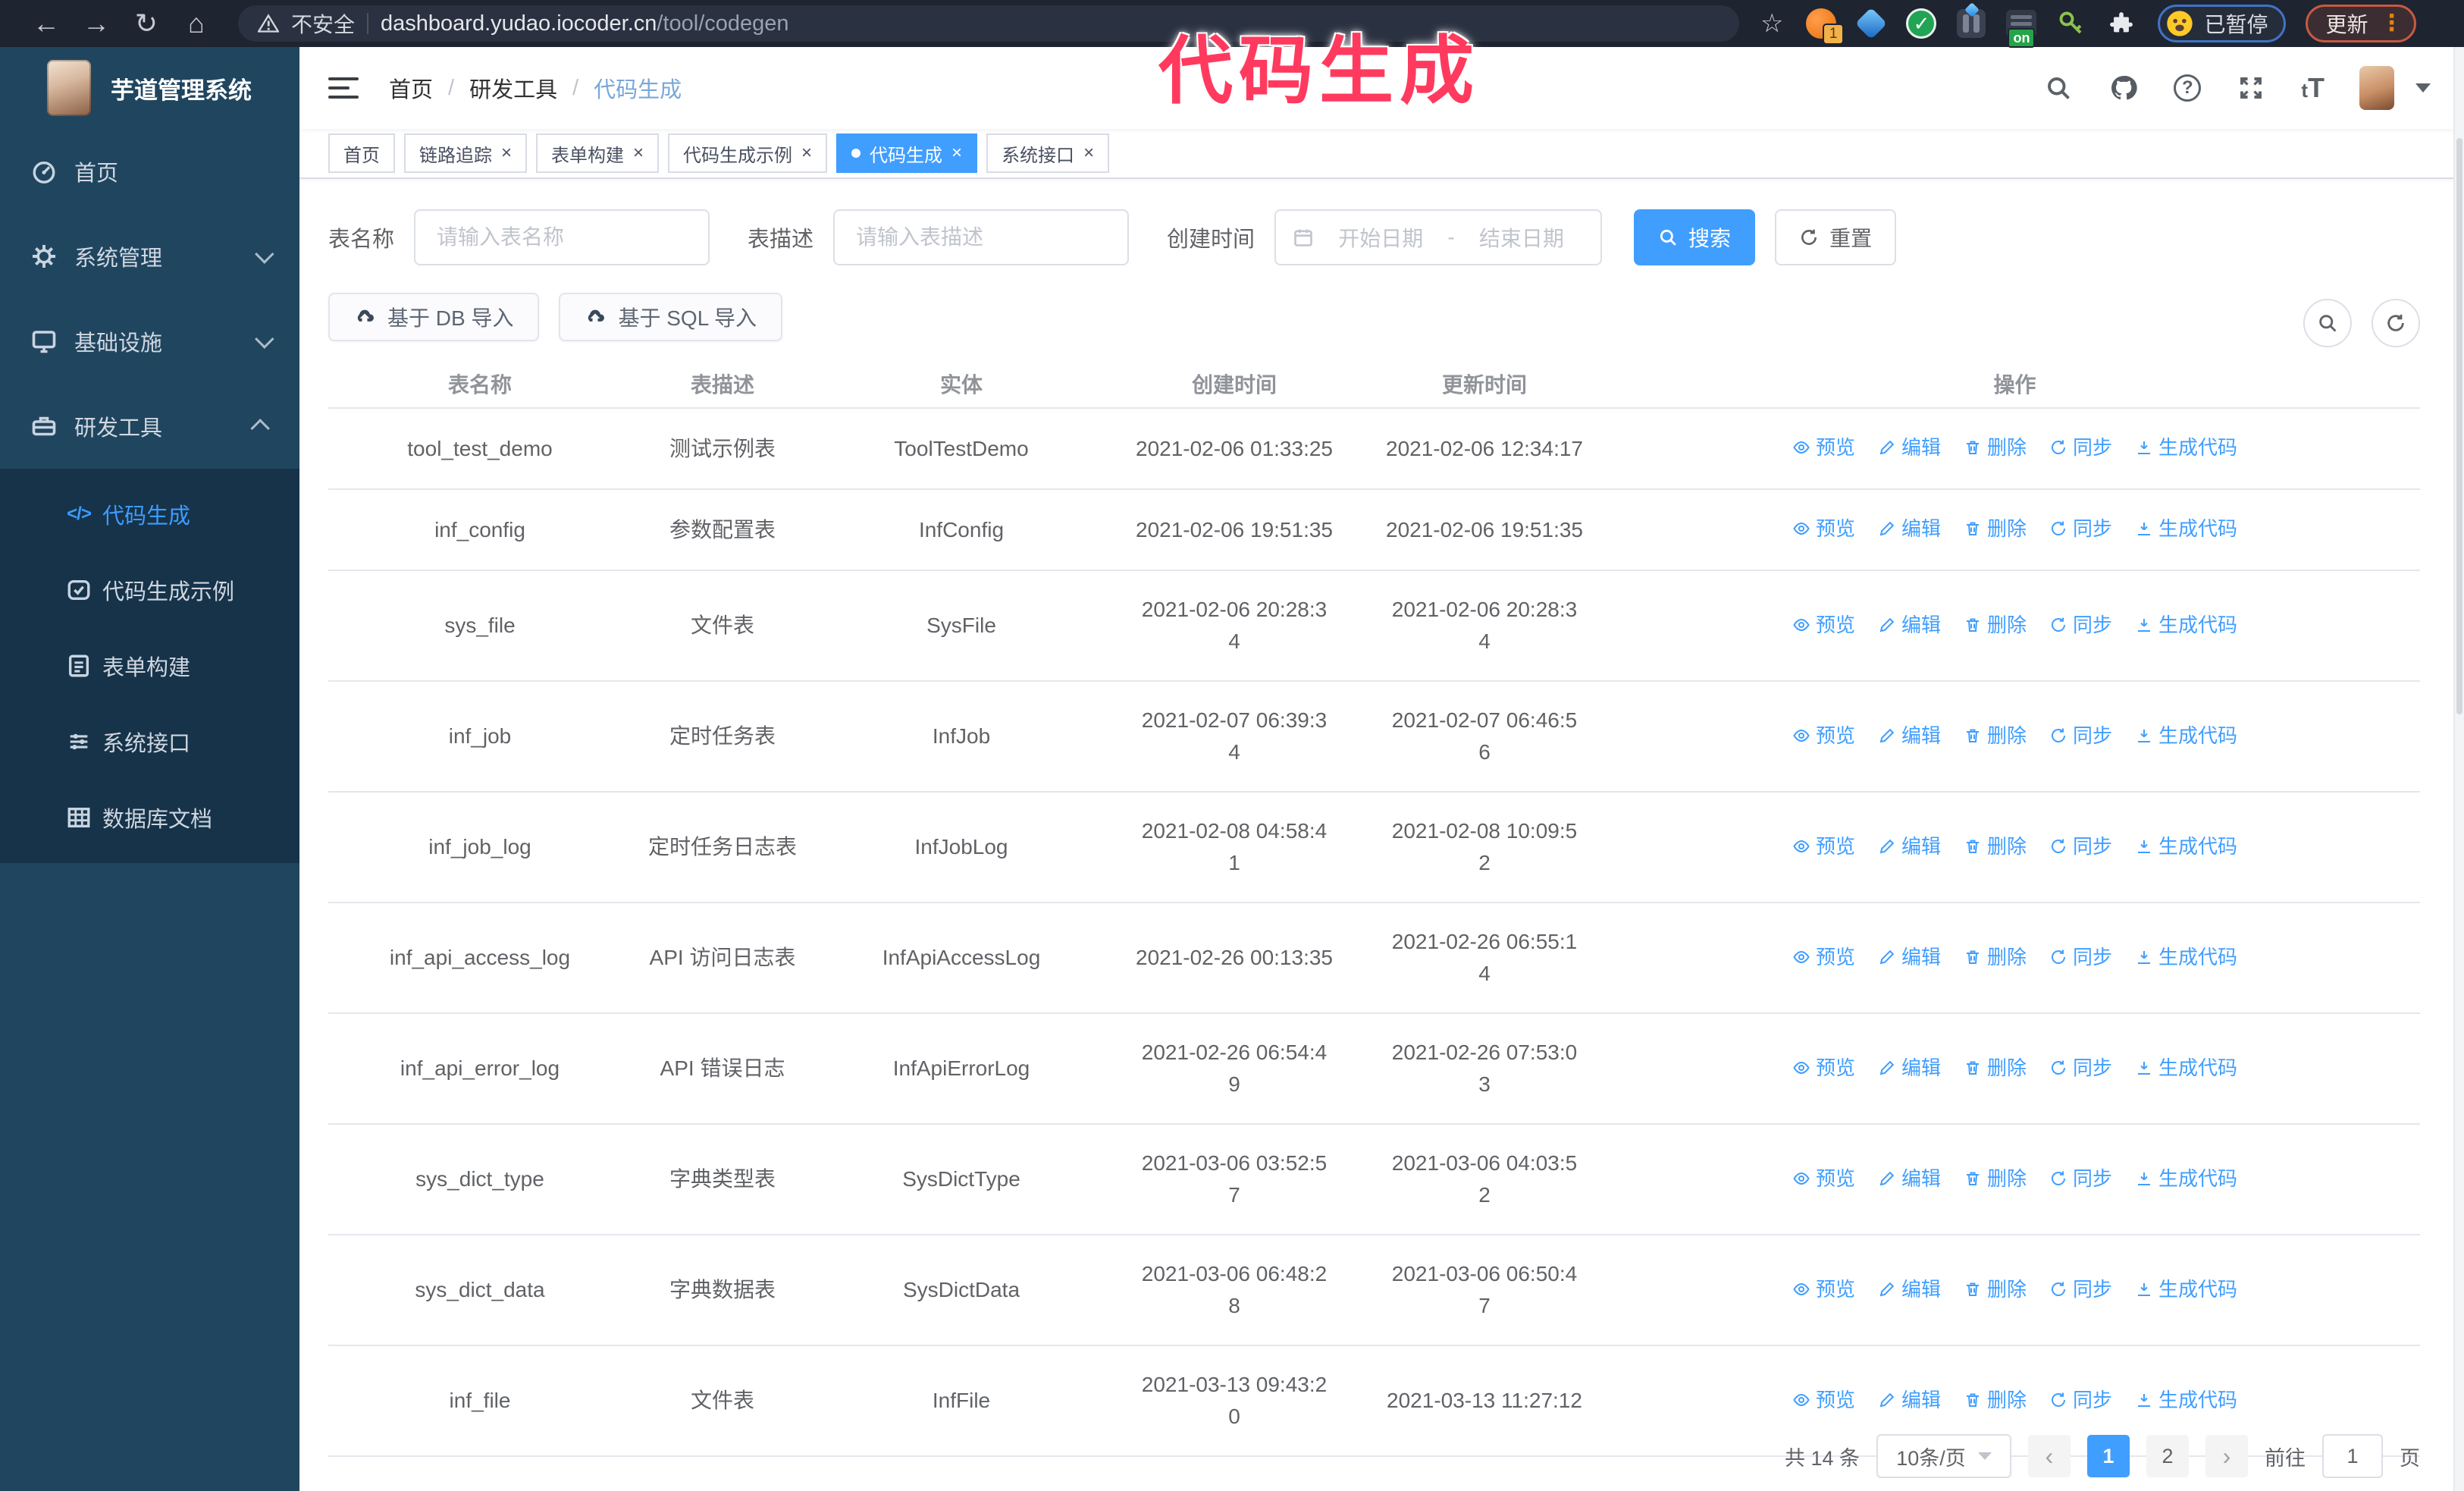  What do you see at coordinates (1825, 26) in the screenshot?
I see `extension-icon-orange: 1` at bounding box center [1825, 26].